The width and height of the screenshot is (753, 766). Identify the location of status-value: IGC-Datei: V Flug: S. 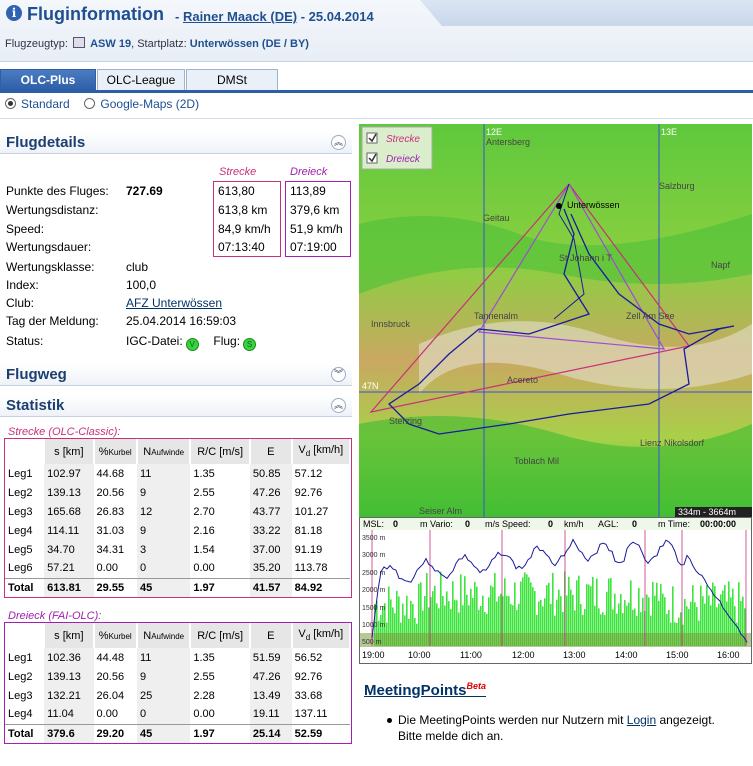
(191, 342).